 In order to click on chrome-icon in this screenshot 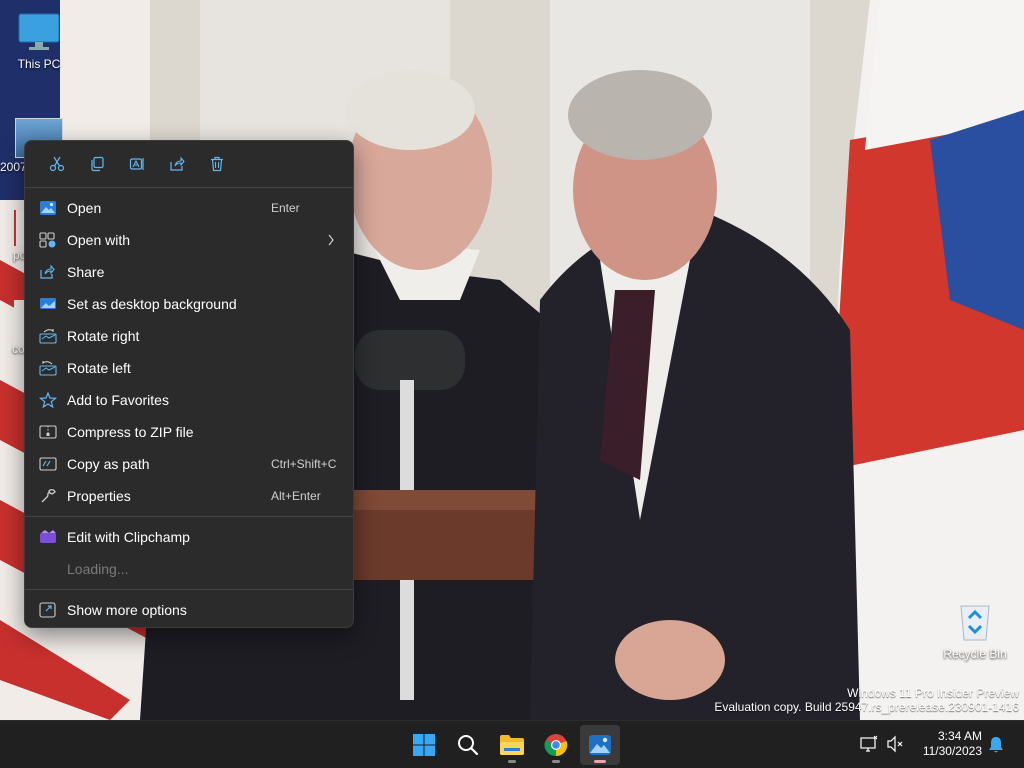, I will do `click(556, 745)`.